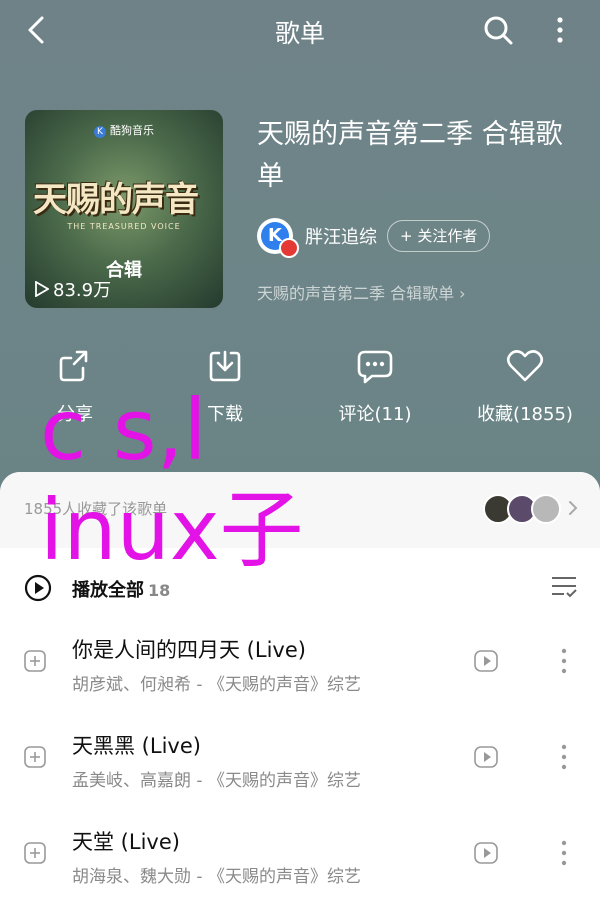 The width and height of the screenshot is (600, 922). I want to click on avatar, so click(546, 509).